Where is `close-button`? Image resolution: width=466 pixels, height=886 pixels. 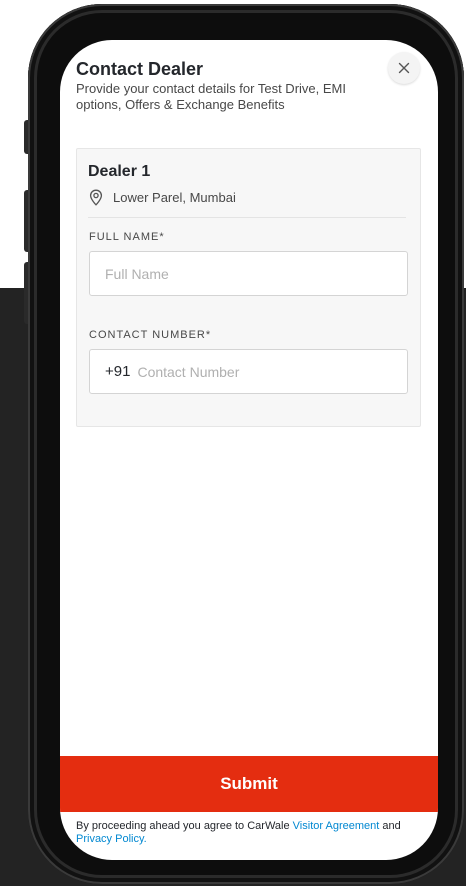 close-button is located at coordinates (404, 68).